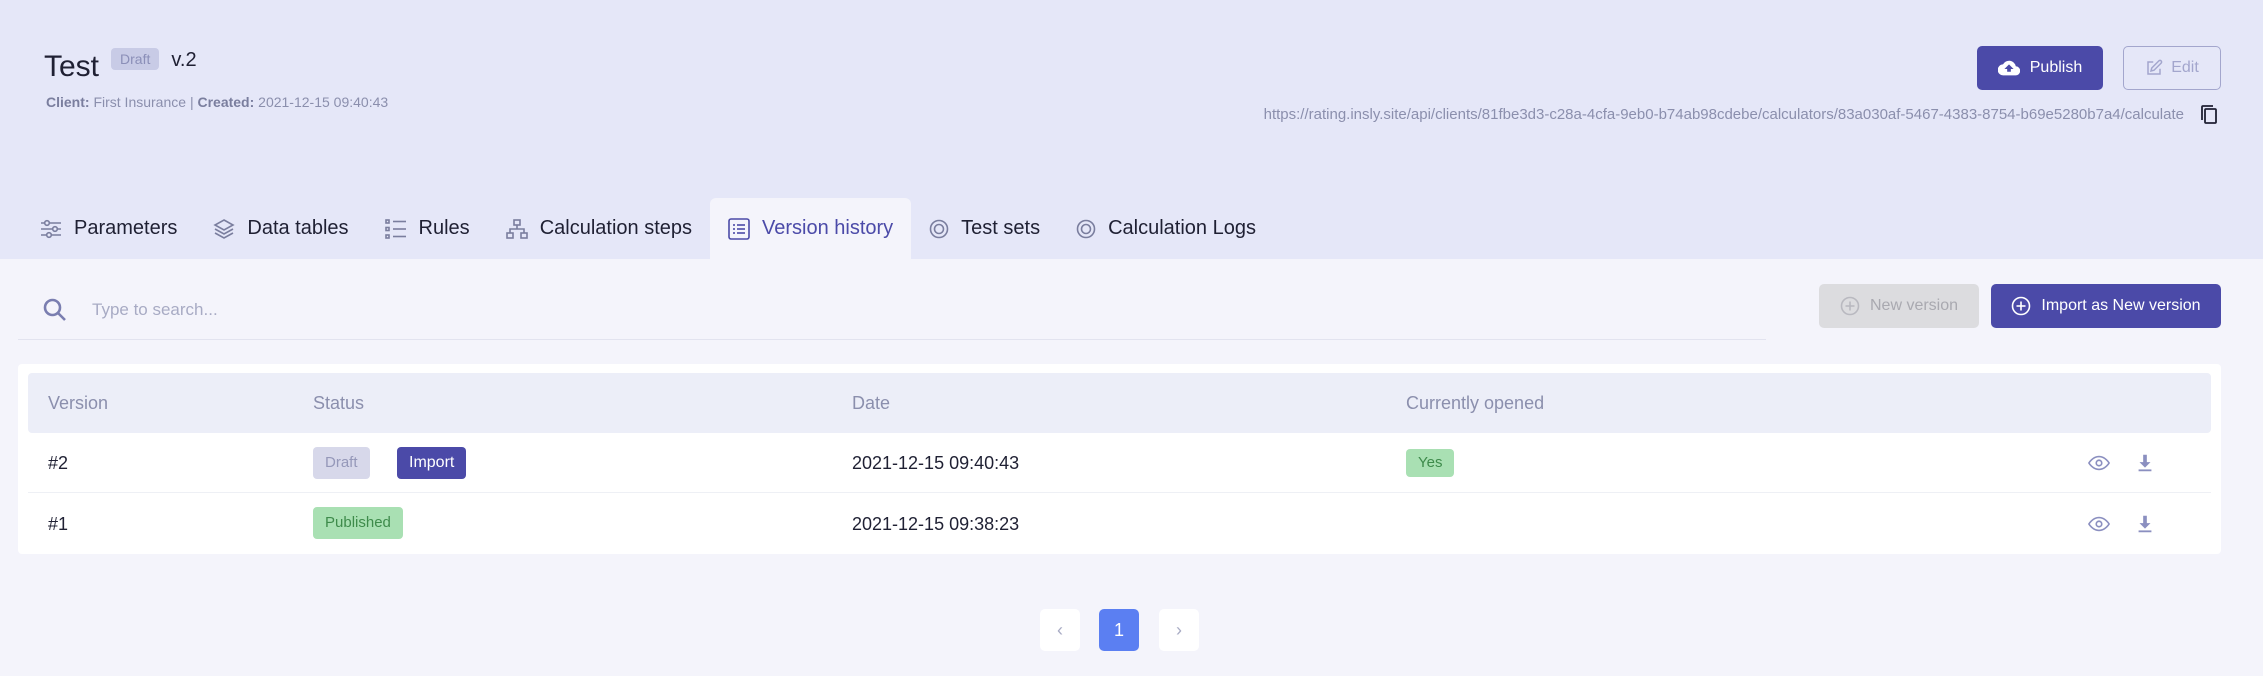 The width and height of the screenshot is (2263, 676). What do you see at coordinates (126, 228) in the screenshot?
I see `tab-label: Parameters` at bounding box center [126, 228].